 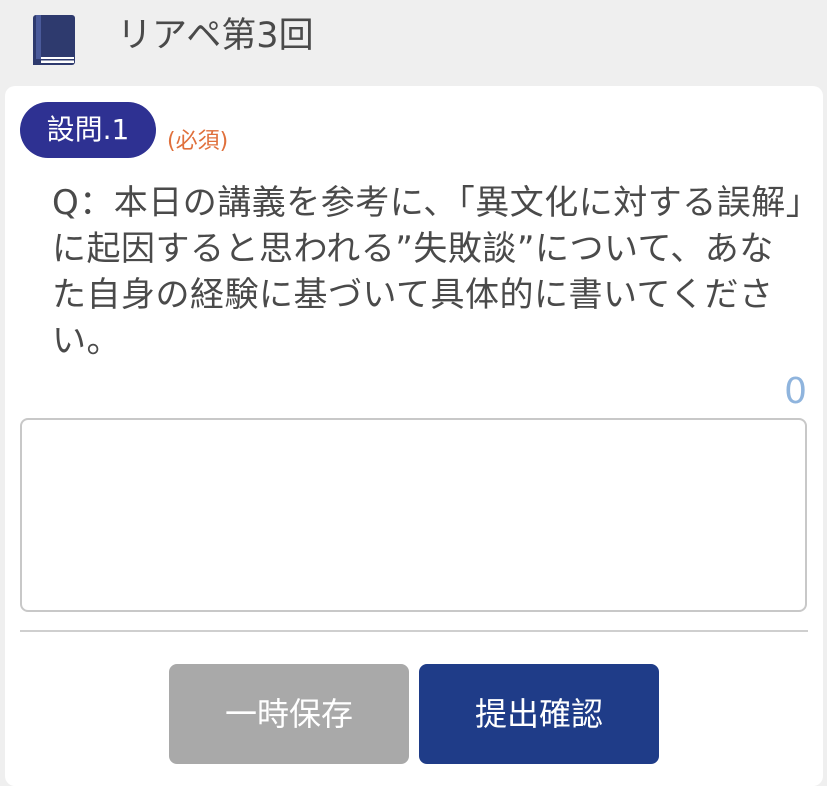 I want to click on character-count: 0, so click(x=795, y=391).